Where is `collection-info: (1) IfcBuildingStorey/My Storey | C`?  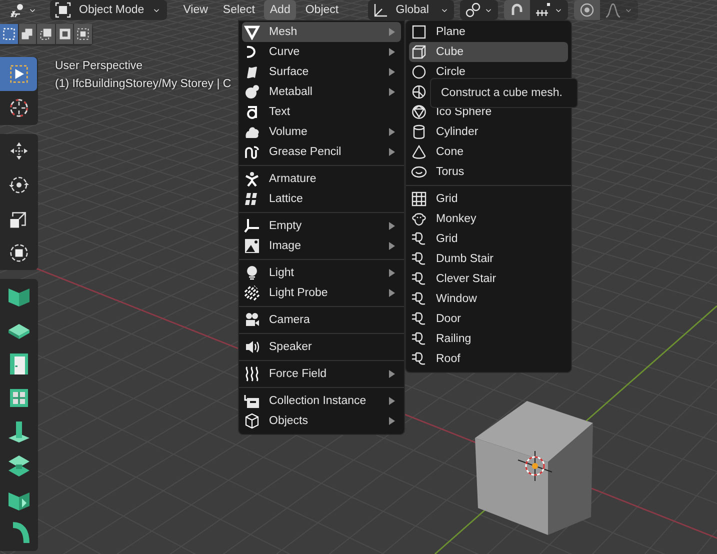 collection-info: (1) IfcBuildingStorey/My Storey | C is located at coordinates (143, 84).